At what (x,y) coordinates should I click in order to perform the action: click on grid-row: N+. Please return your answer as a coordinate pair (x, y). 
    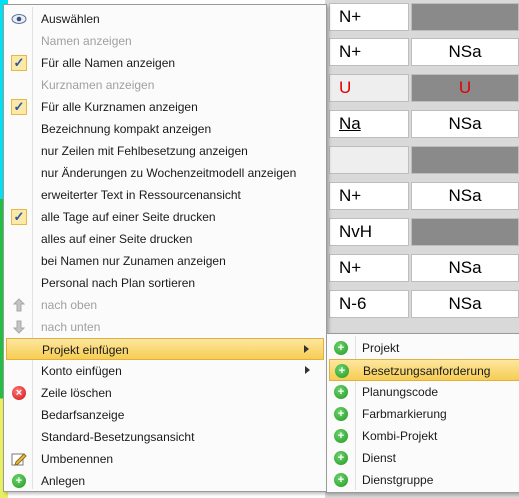
    Looking at the image, I should click on (422, 17).